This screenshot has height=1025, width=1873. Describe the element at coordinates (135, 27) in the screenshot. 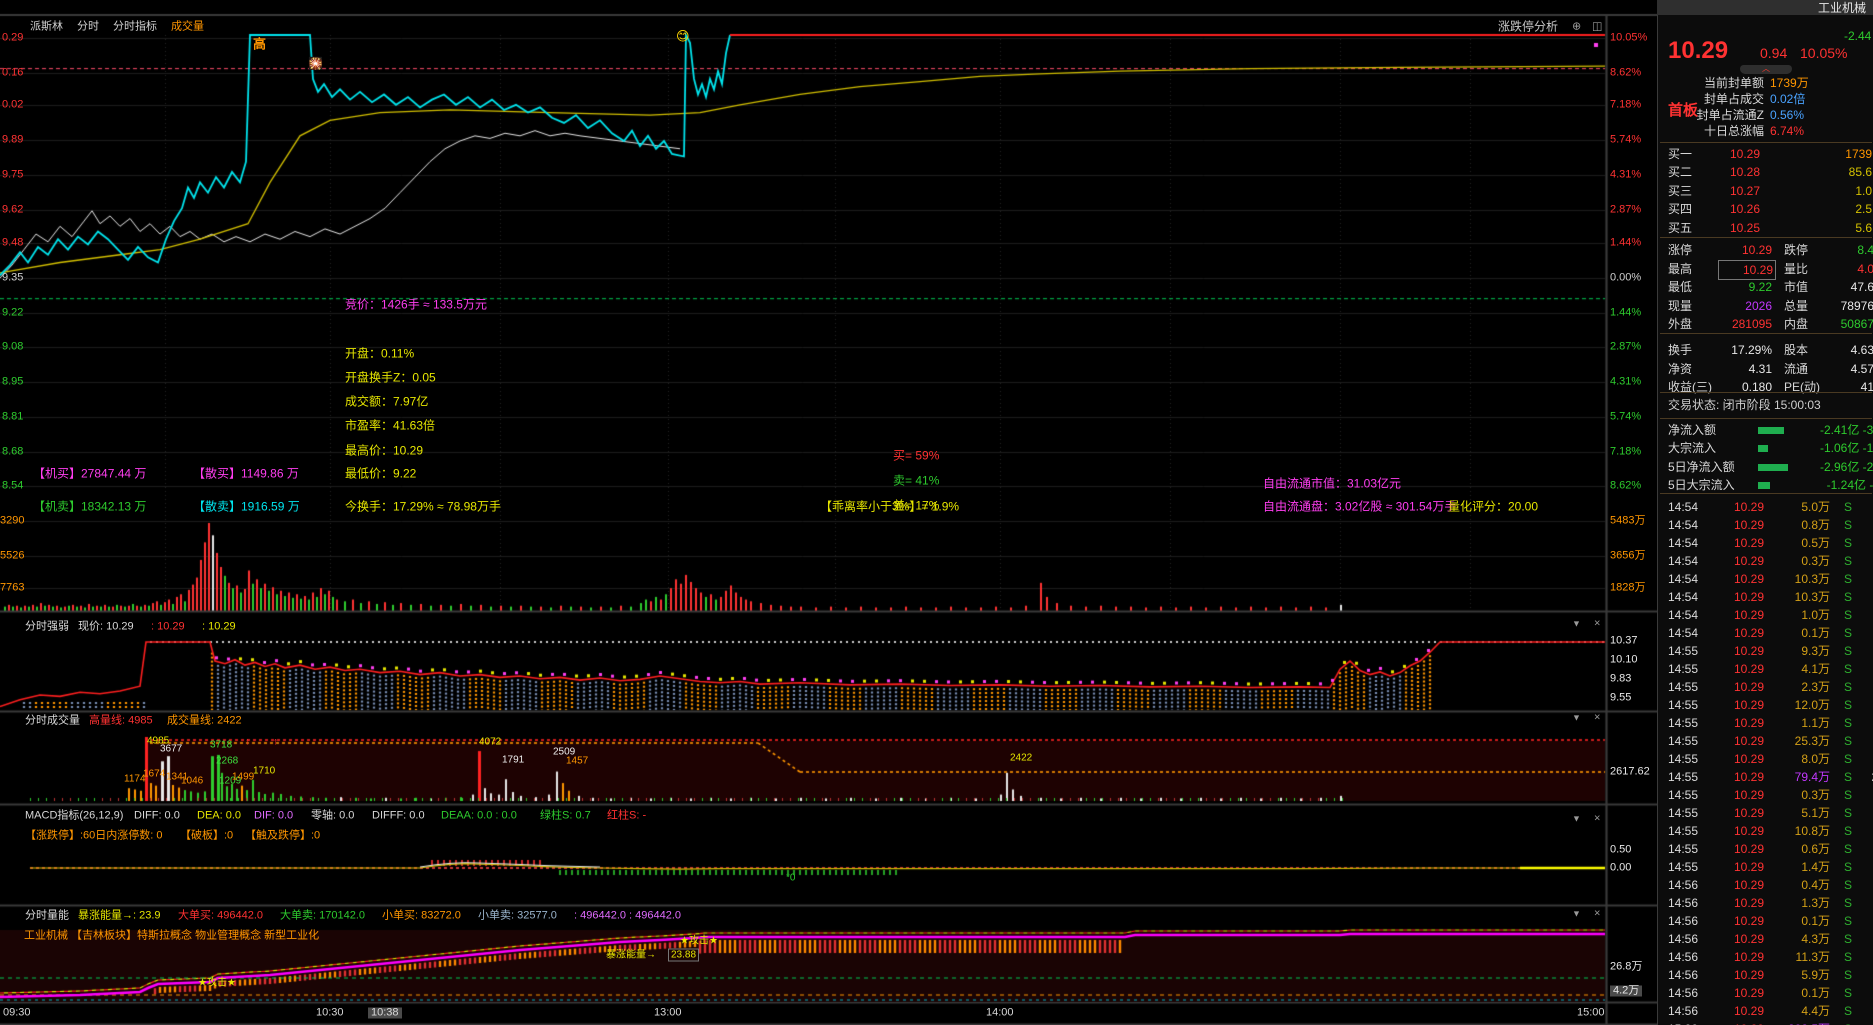

I see `chart-crumb-2: 分时指标` at that location.